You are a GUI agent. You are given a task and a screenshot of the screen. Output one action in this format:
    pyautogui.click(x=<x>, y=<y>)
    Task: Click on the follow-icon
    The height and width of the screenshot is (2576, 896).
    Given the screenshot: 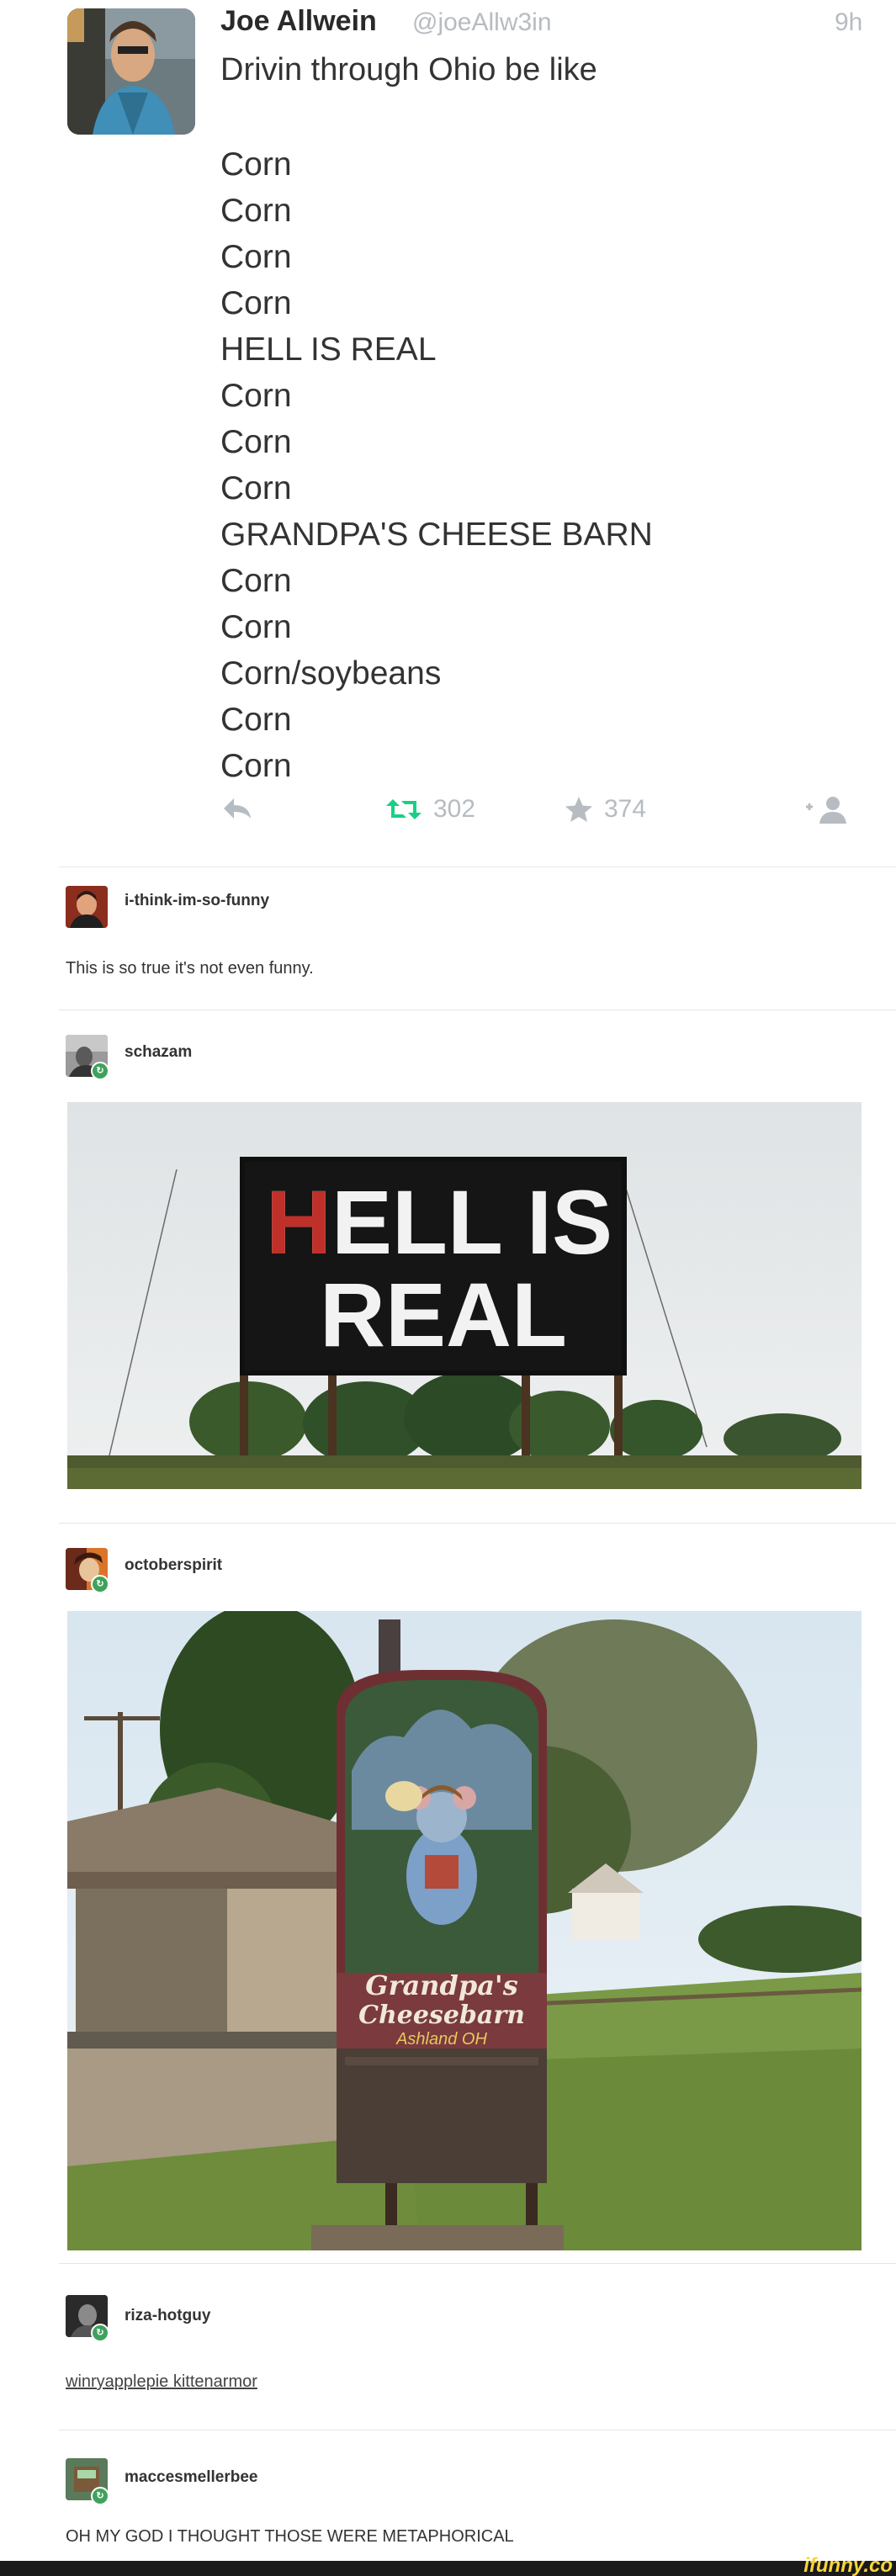 What is the action you would take?
    pyautogui.click(x=826, y=810)
    